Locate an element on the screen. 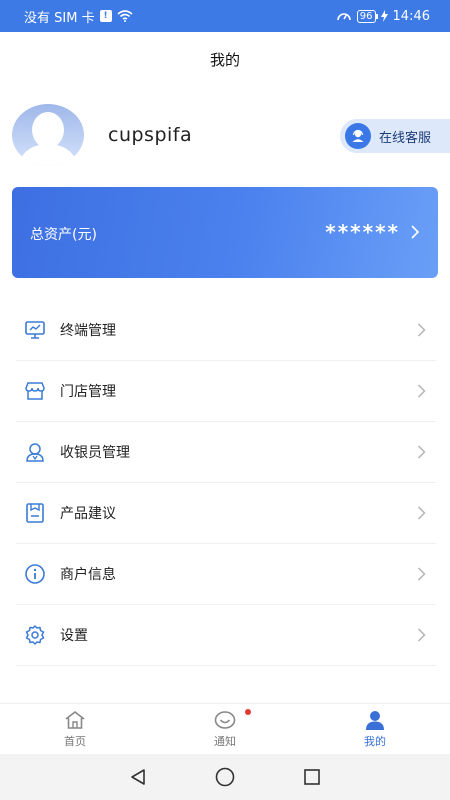 This screenshot has height=800, width=450. avatar is located at coordinates (48, 135).